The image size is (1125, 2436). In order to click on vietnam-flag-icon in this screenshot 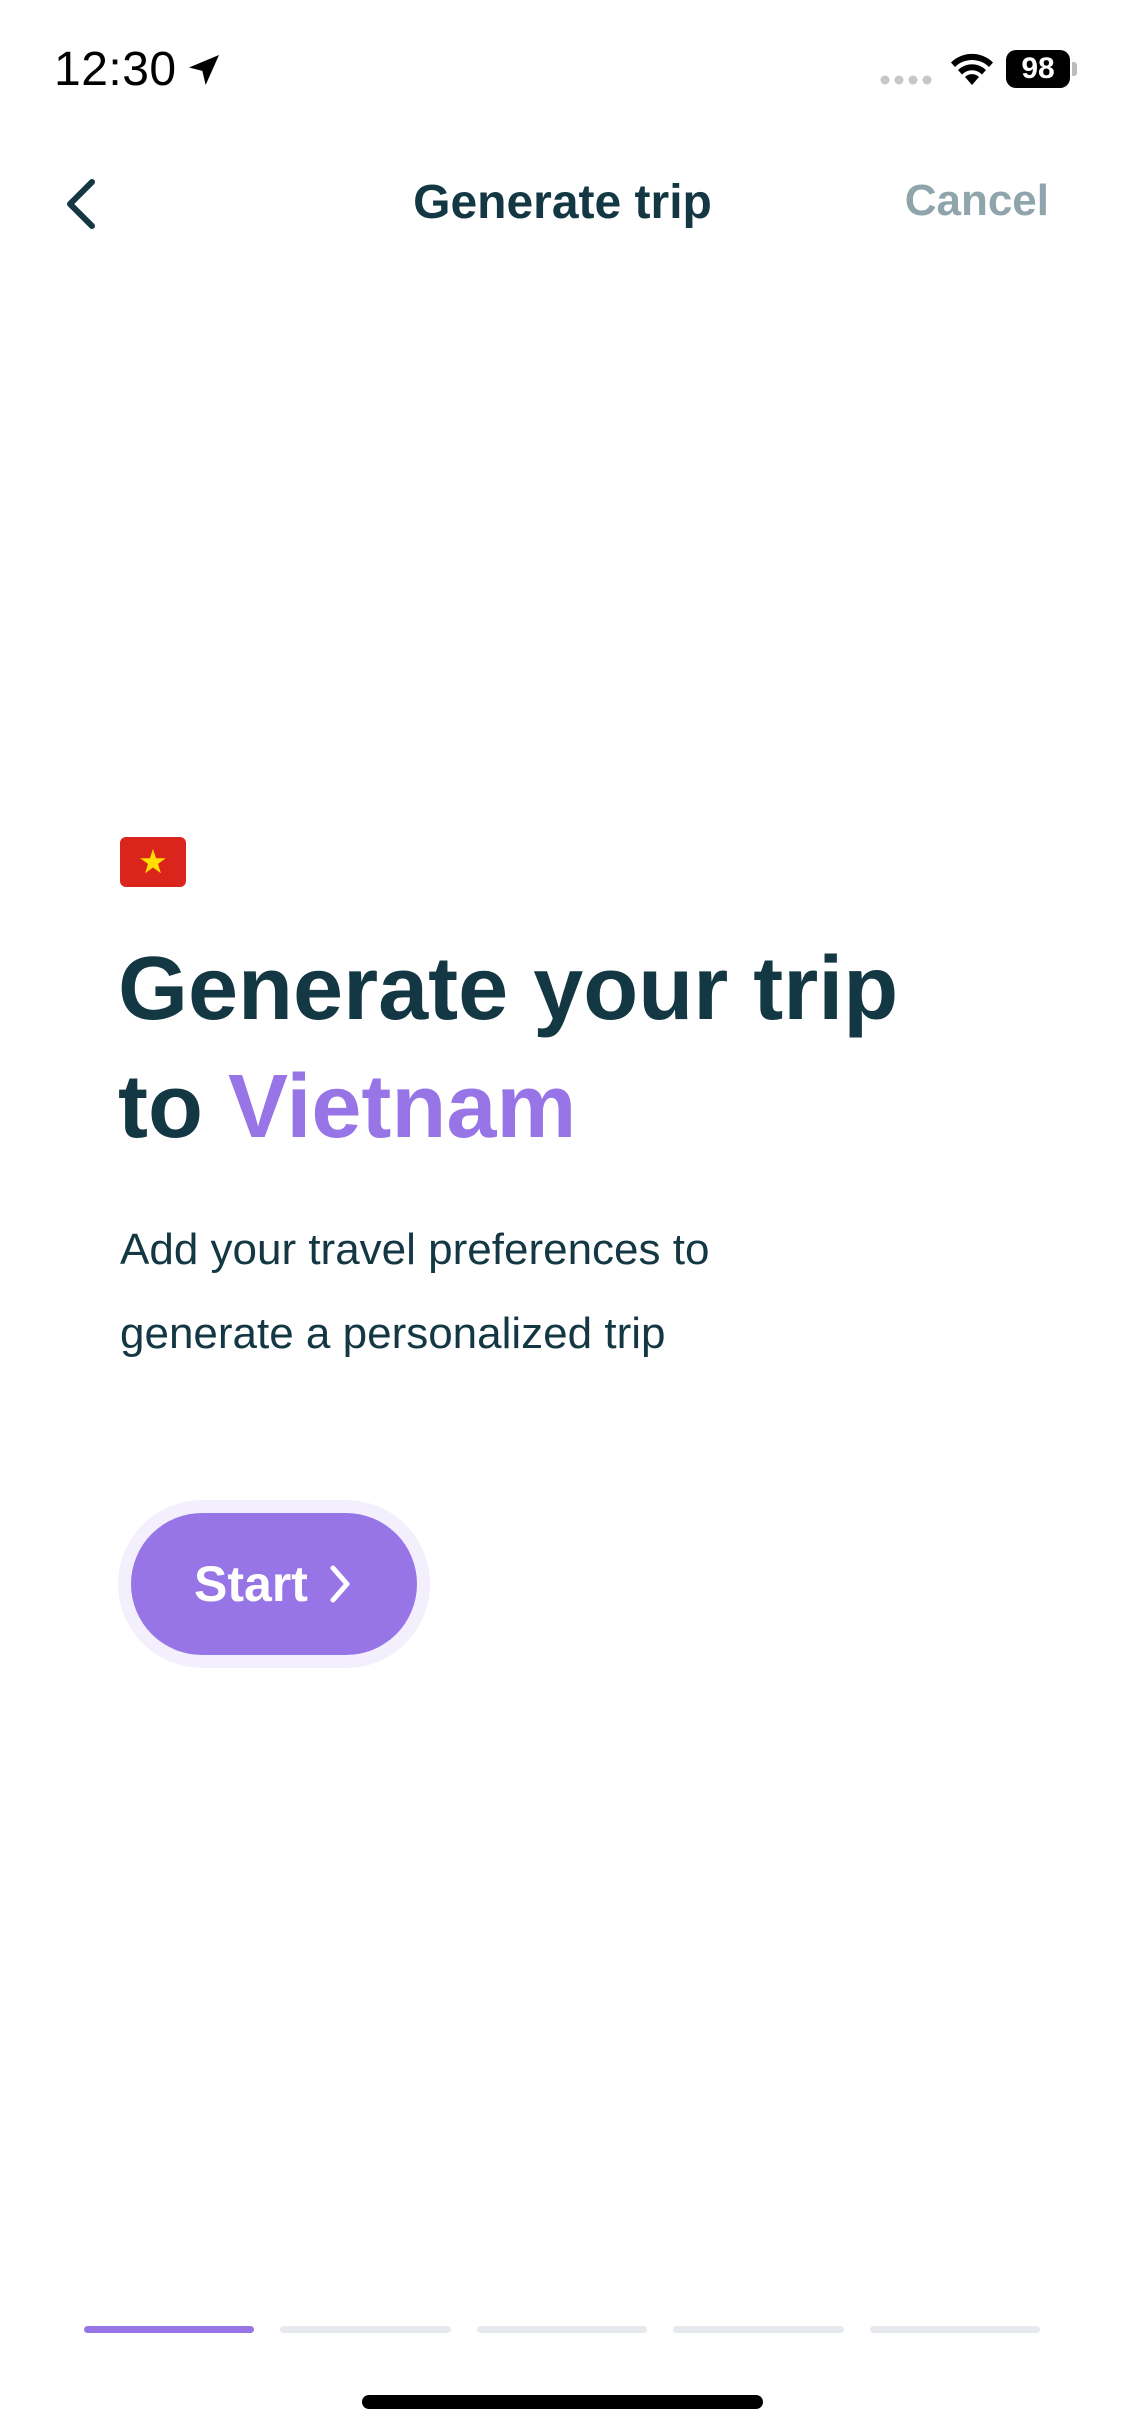, I will do `click(153, 862)`.